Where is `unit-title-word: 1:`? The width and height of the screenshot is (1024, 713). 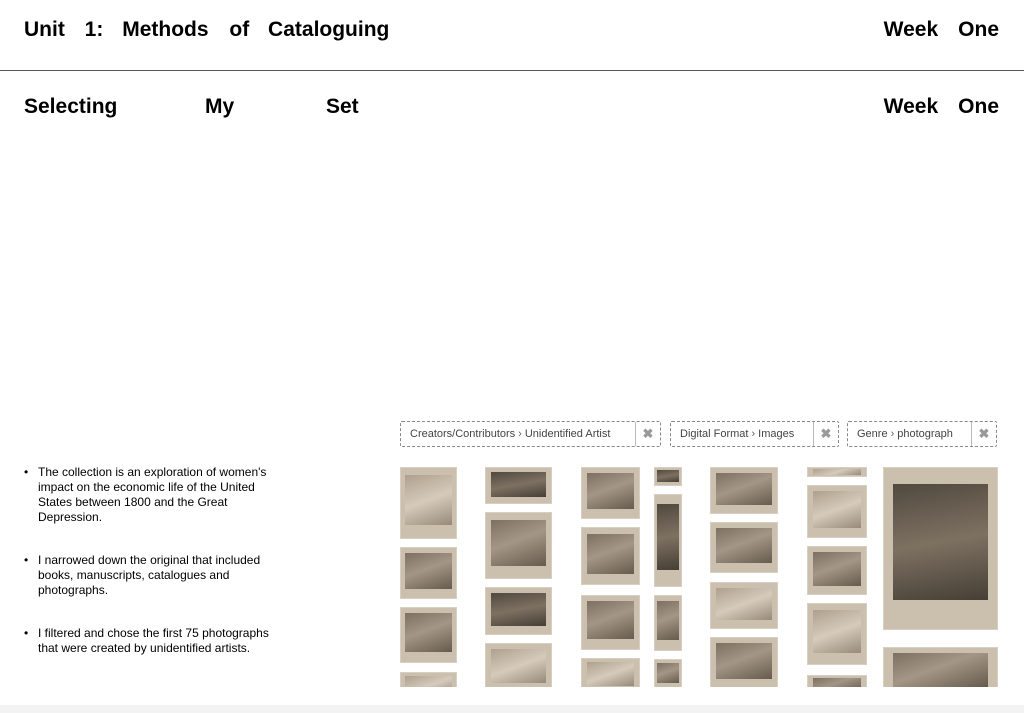
unit-title-word: 1: is located at coordinates (94, 29).